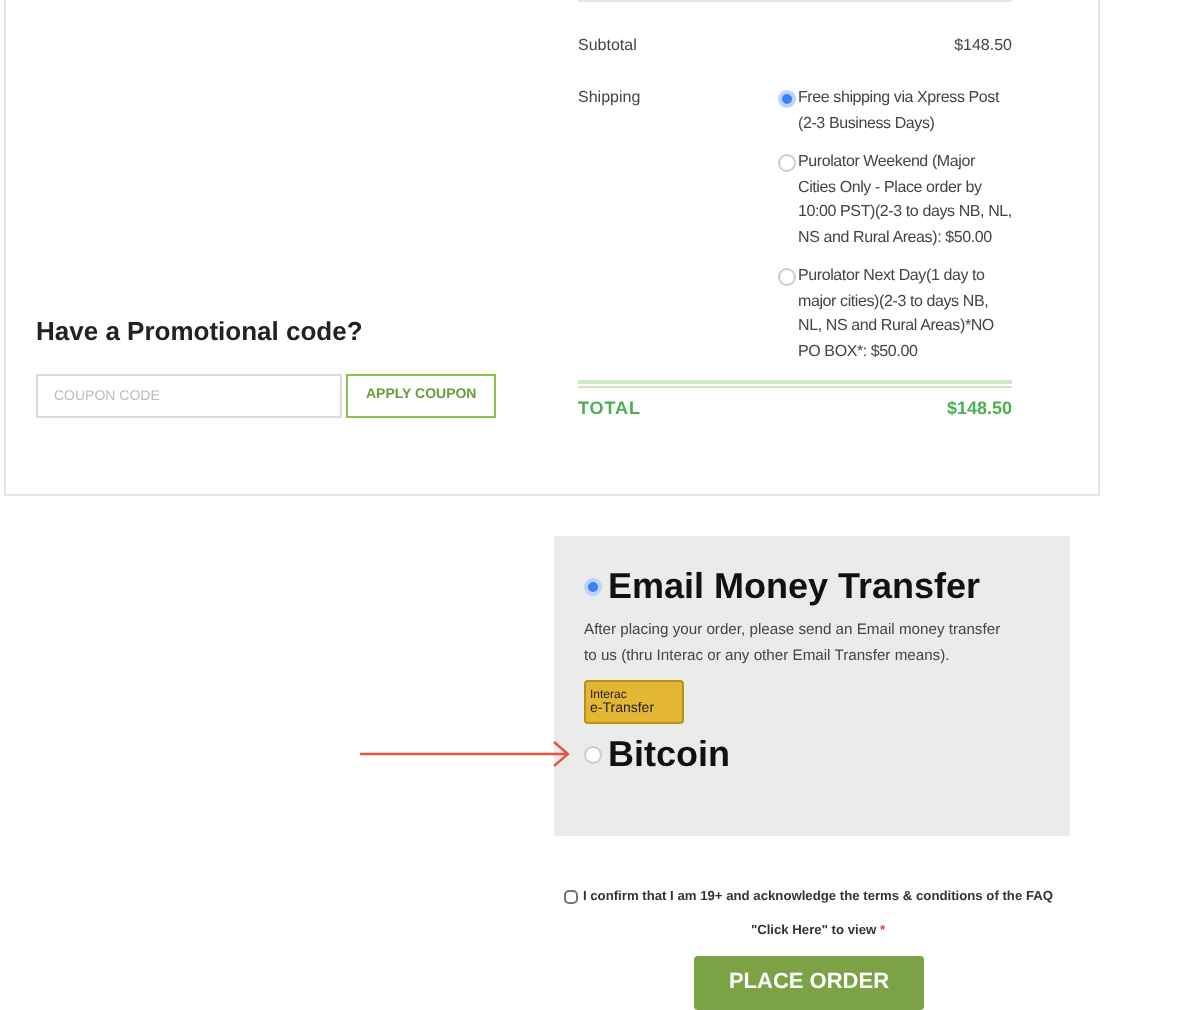 The height and width of the screenshot is (1010, 1200). Describe the element at coordinates (607, 46) in the screenshot. I see `subtotal-label: Subtotal` at that location.